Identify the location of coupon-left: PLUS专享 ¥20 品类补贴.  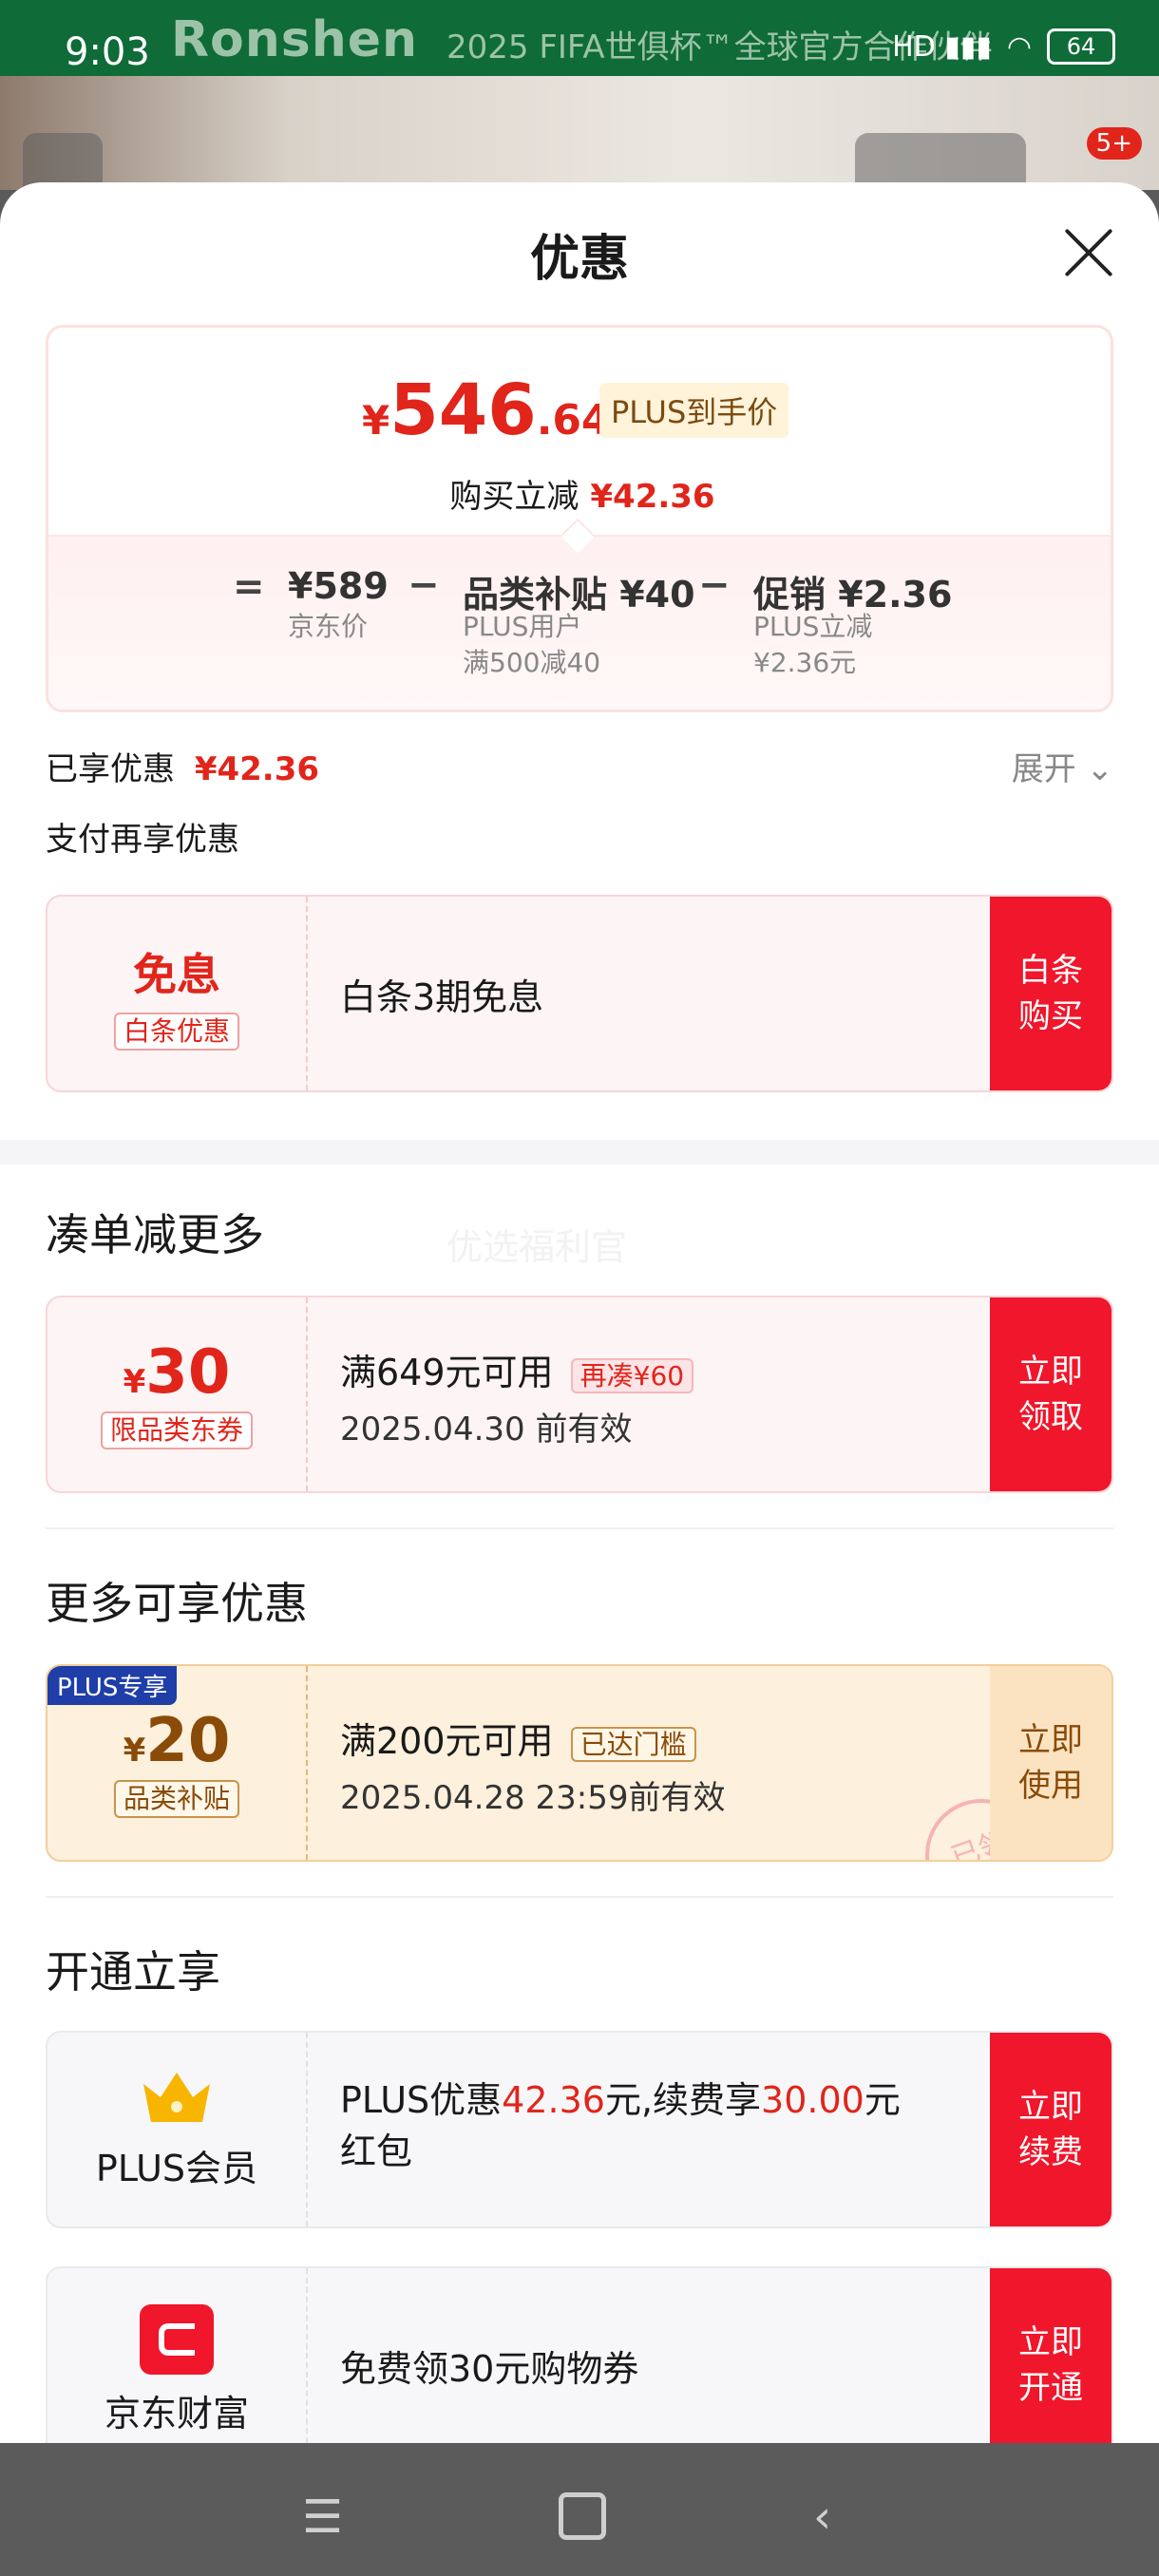
(178, 1763).